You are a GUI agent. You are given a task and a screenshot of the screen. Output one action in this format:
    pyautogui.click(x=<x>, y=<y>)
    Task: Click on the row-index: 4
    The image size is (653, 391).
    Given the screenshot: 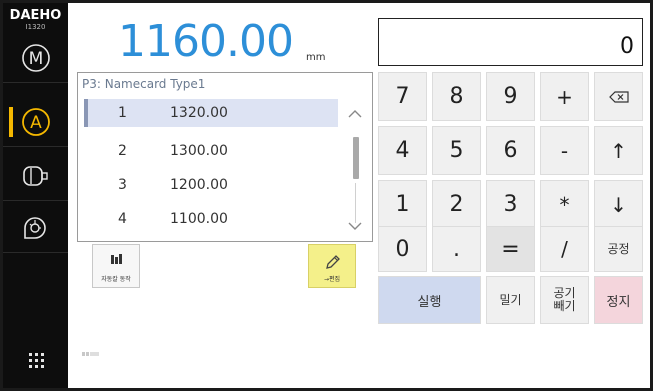 What is the action you would take?
    pyautogui.click(x=122, y=219)
    